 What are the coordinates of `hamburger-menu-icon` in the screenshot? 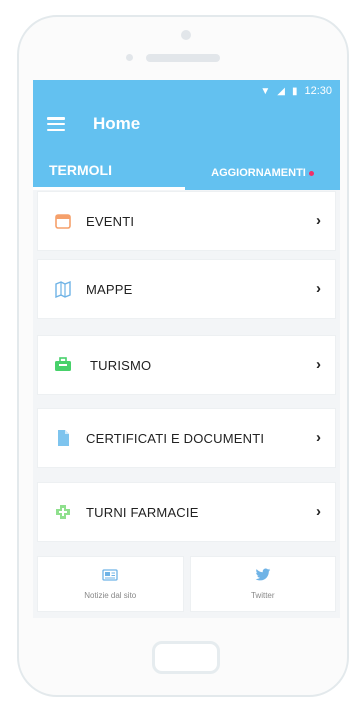 It's located at (56, 124).